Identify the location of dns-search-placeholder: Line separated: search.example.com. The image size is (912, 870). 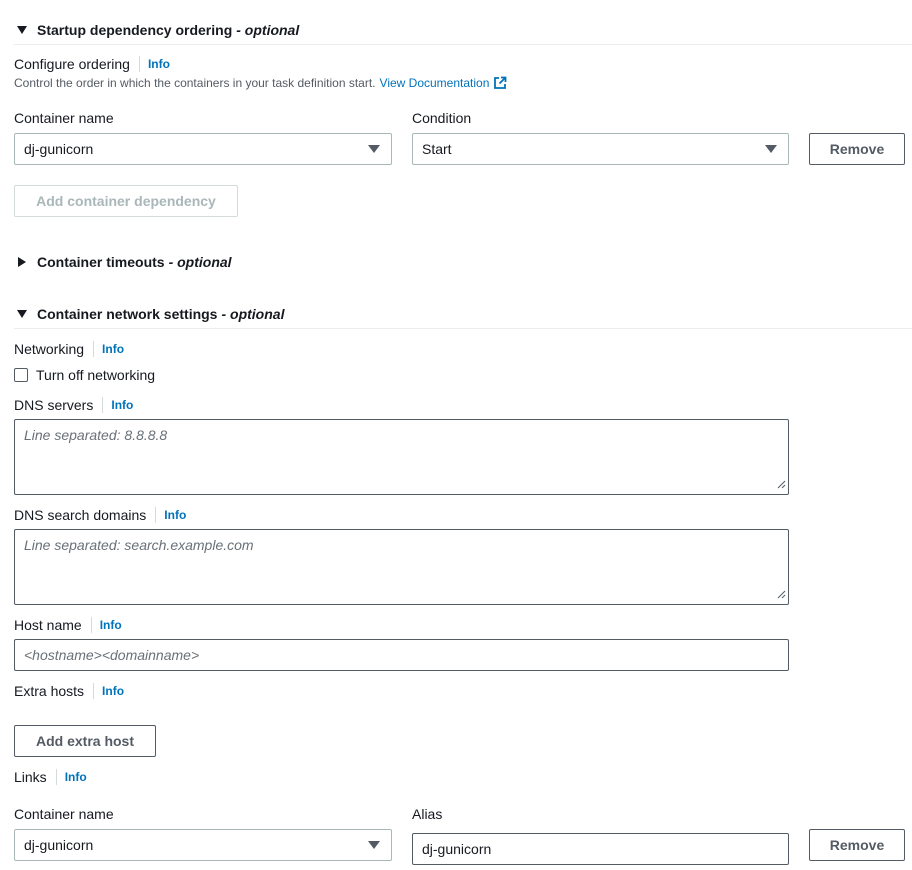
(139, 545).